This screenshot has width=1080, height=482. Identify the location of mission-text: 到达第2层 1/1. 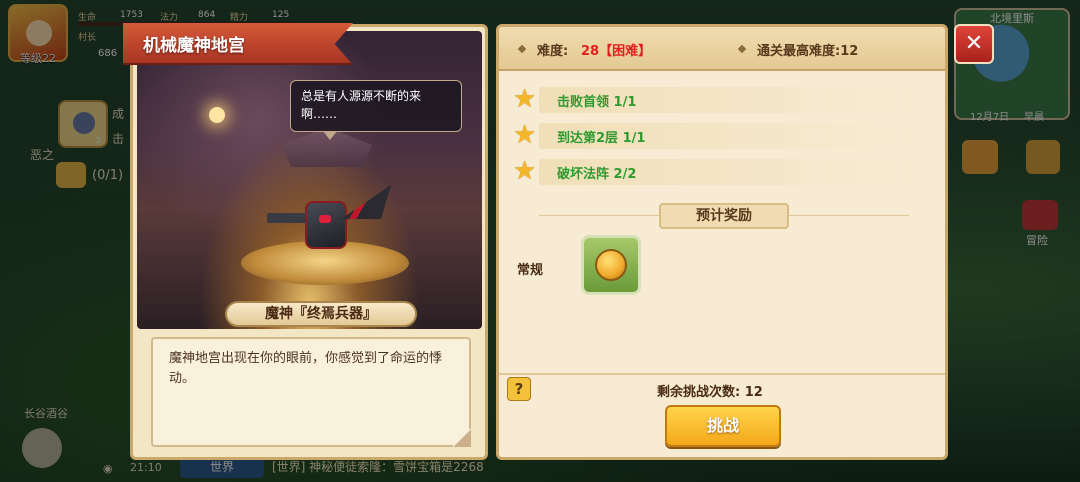
(601, 138).